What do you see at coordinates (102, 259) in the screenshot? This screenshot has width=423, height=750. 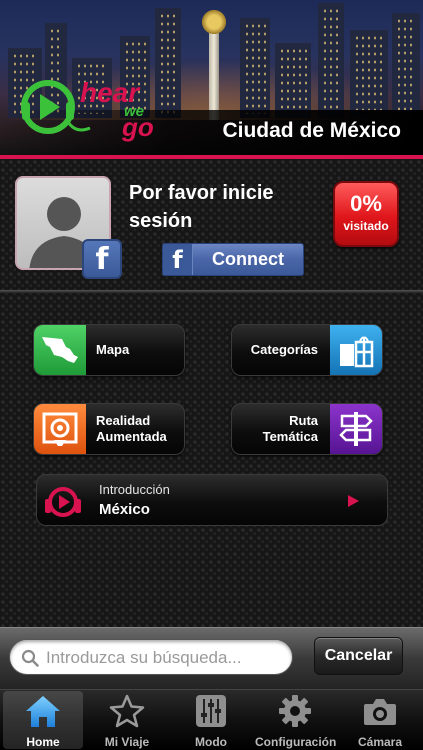 I see `facebook-icon: f` at bounding box center [102, 259].